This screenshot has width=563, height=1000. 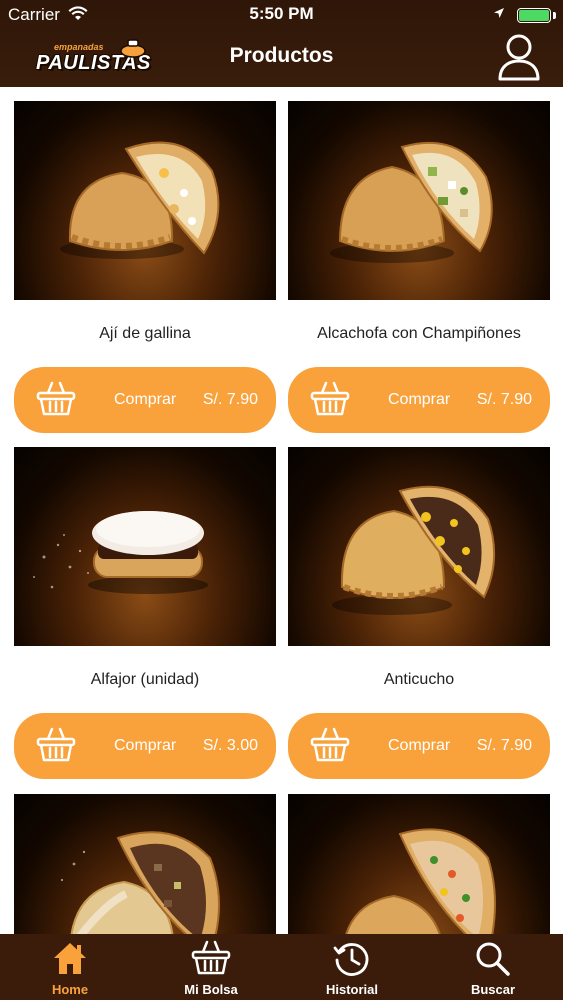 I want to click on tab-label: Mi Bolsa, so click(x=211, y=989).